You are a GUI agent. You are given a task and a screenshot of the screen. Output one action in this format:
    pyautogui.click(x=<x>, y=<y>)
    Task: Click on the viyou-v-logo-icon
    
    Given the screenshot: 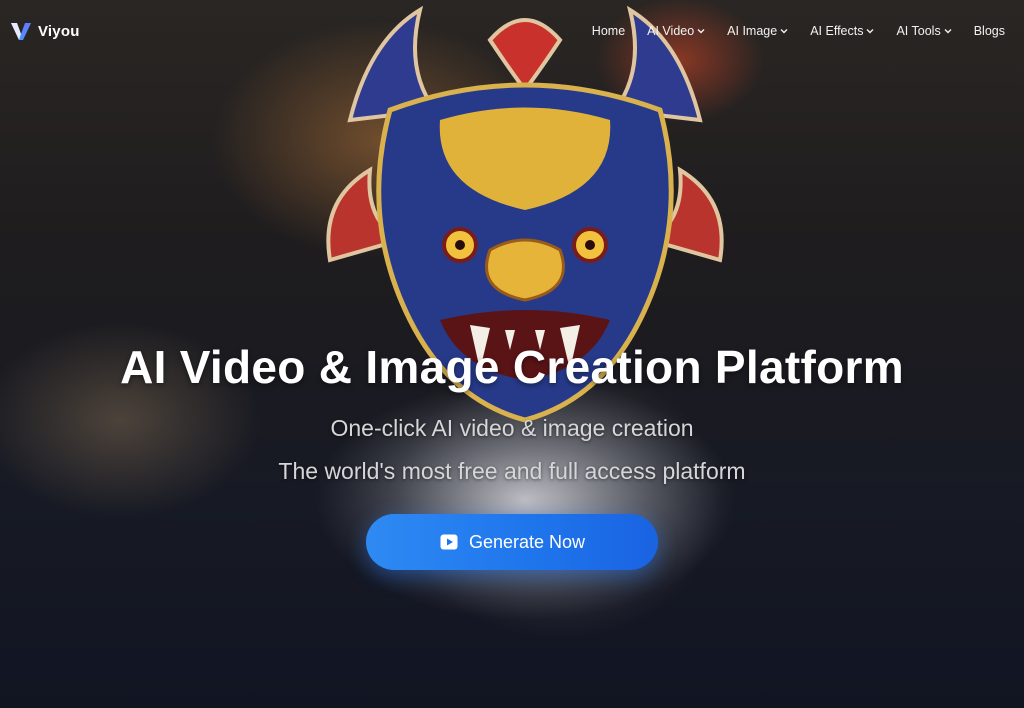 What is the action you would take?
    pyautogui.click(x=21, y=31)
    